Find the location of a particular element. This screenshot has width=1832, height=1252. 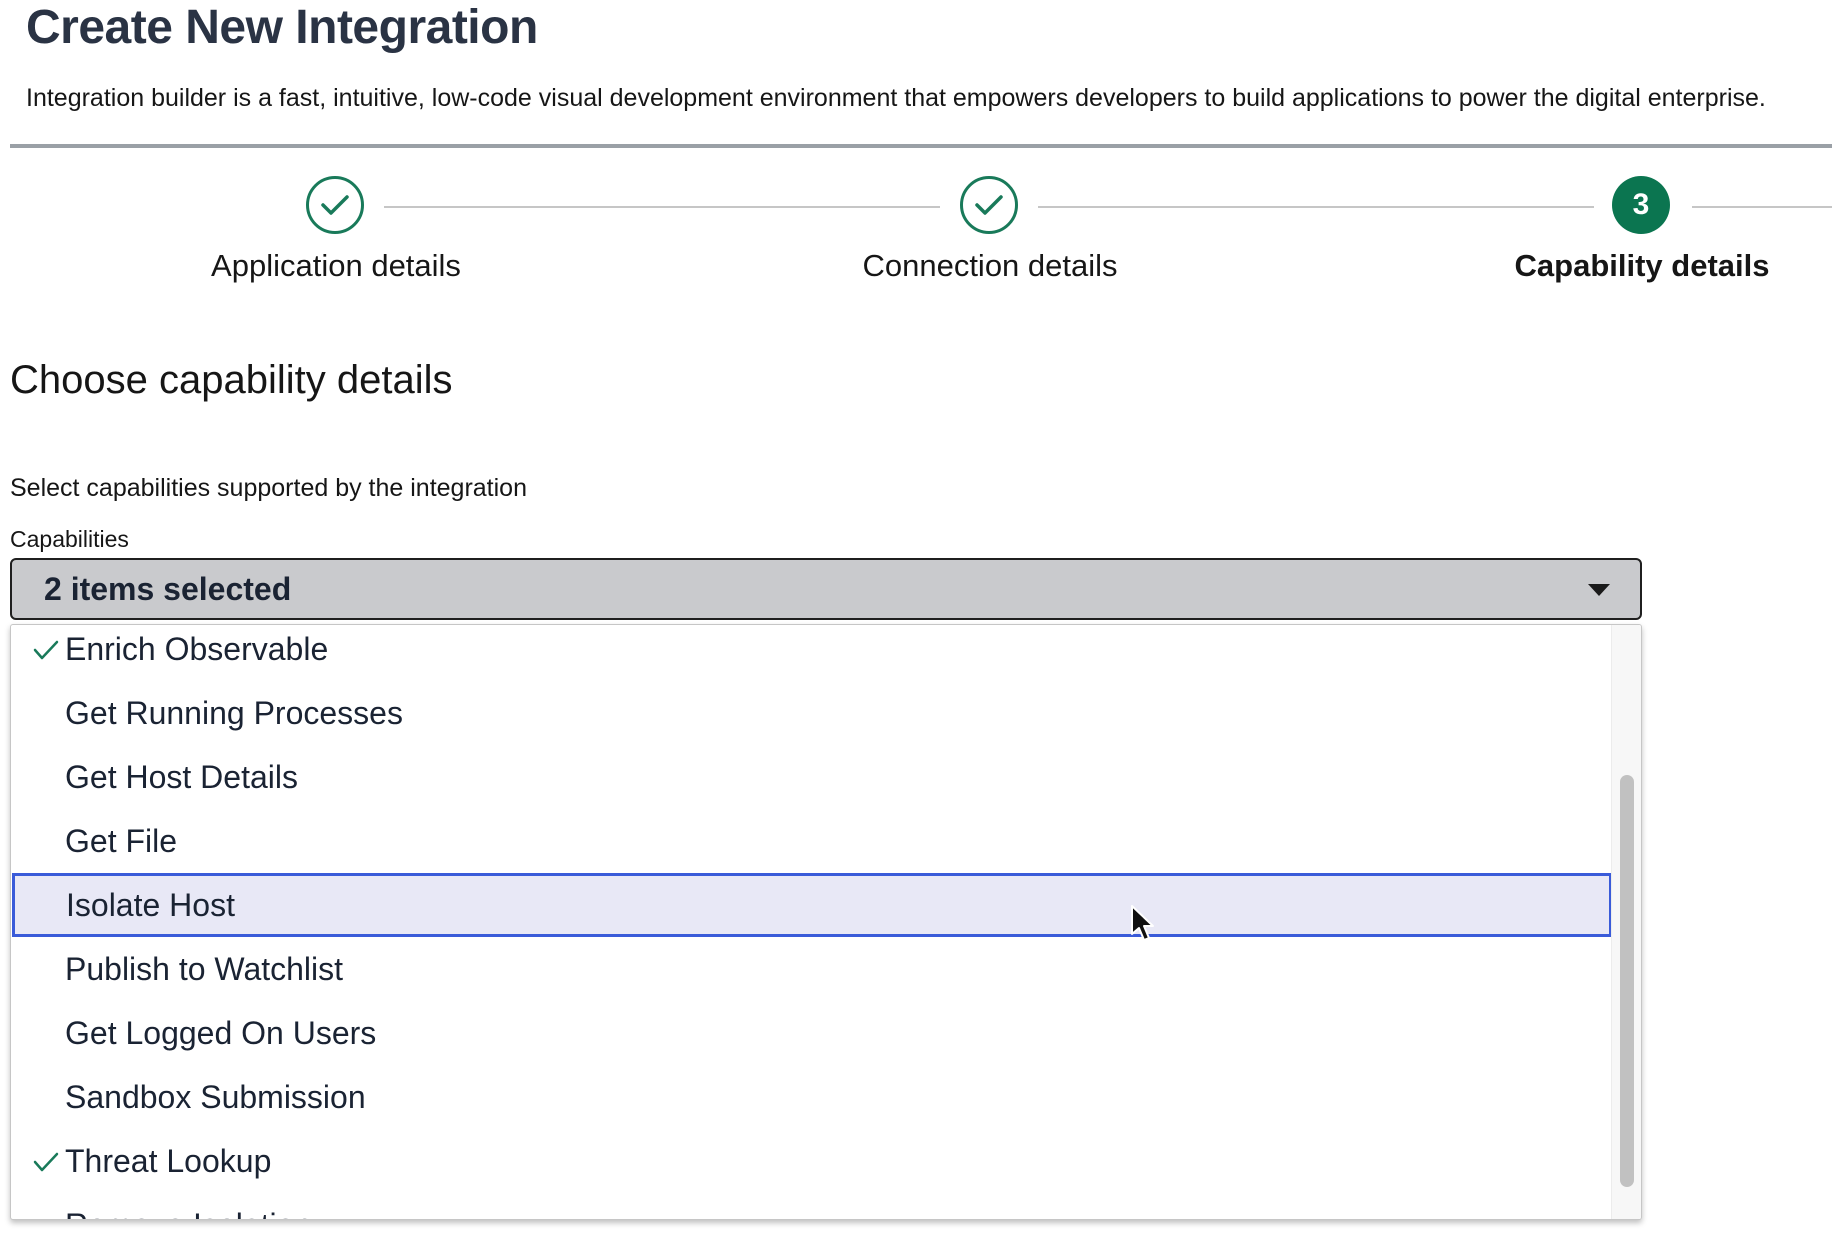

option-remove-isolation: Remove Isolation is located at coordinates (811, 1206).